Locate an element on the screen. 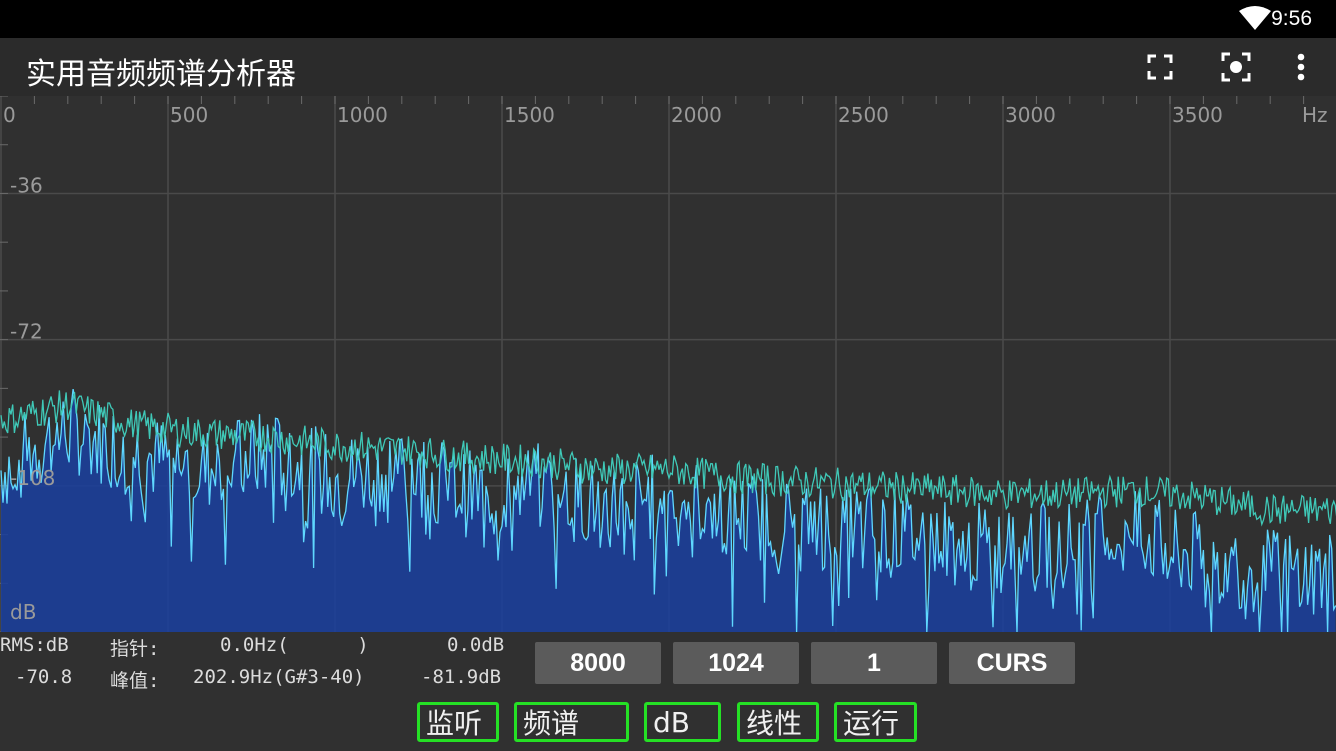 The height and width of the screenshot is (751, 1336). fullscreen-icon is located at coordinates (1160, 67).